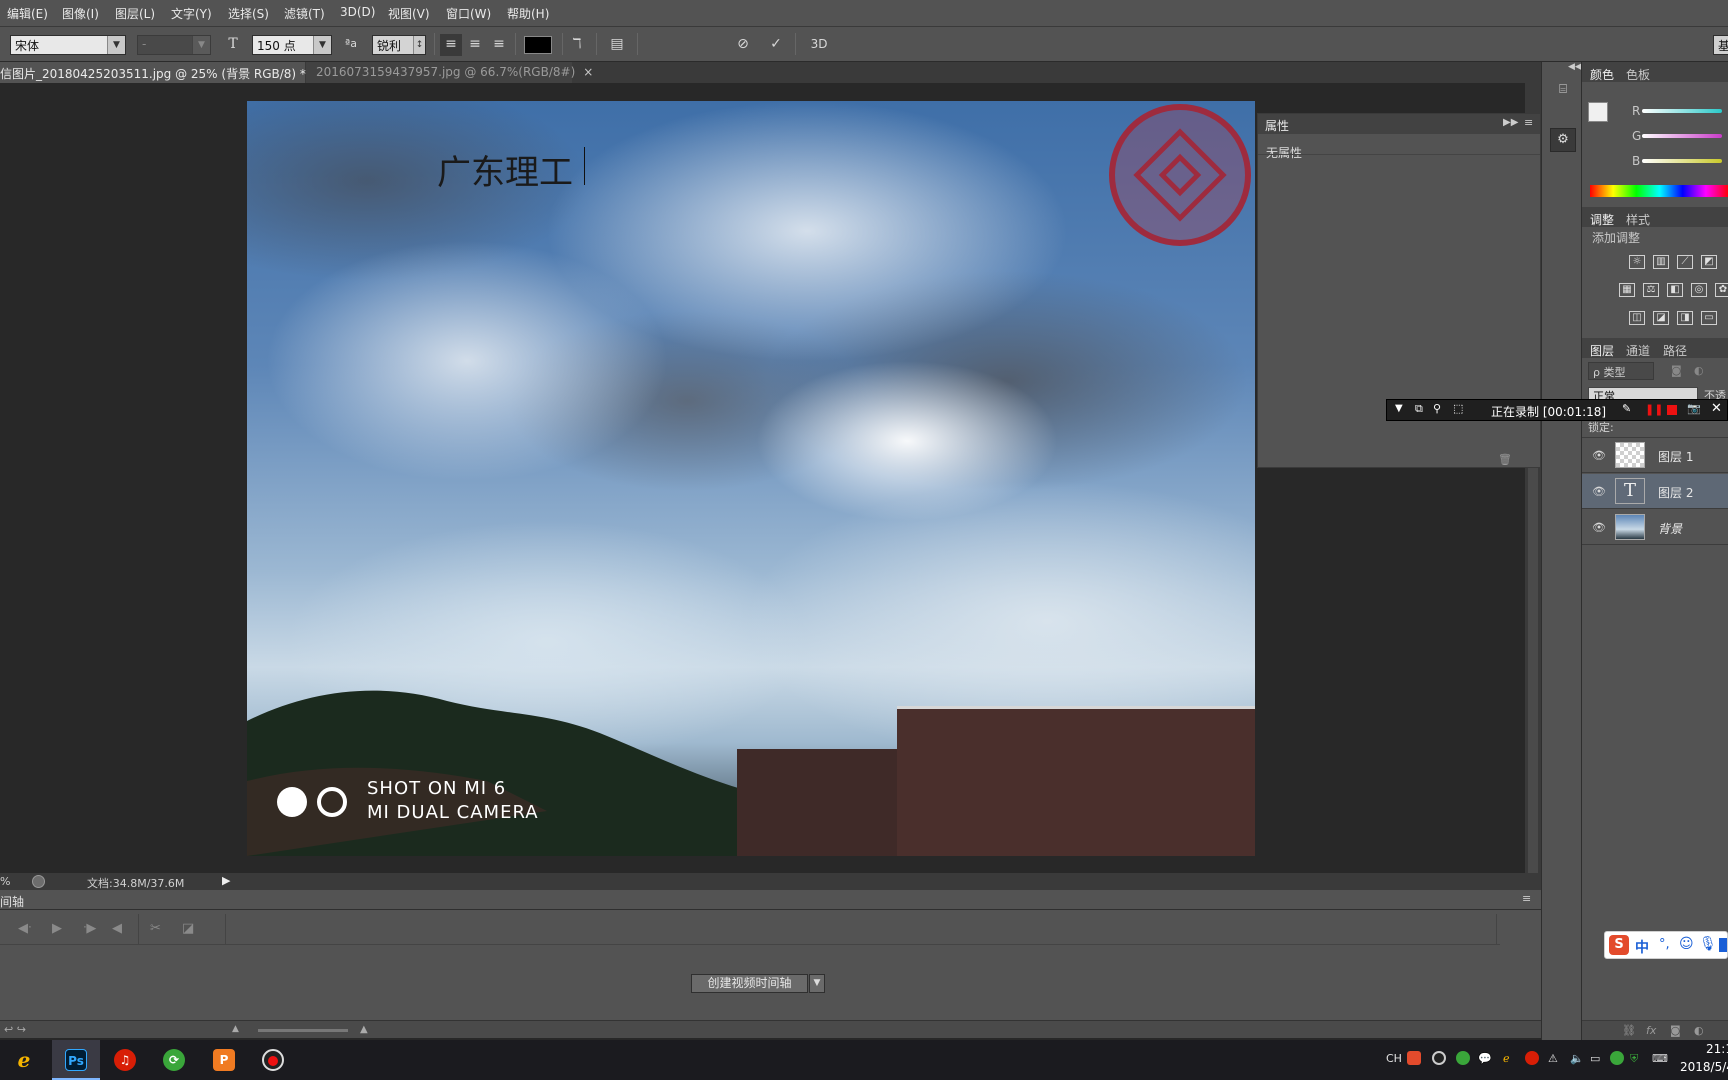  I want to click on fx-icon: fx, so click(1651, 1030).